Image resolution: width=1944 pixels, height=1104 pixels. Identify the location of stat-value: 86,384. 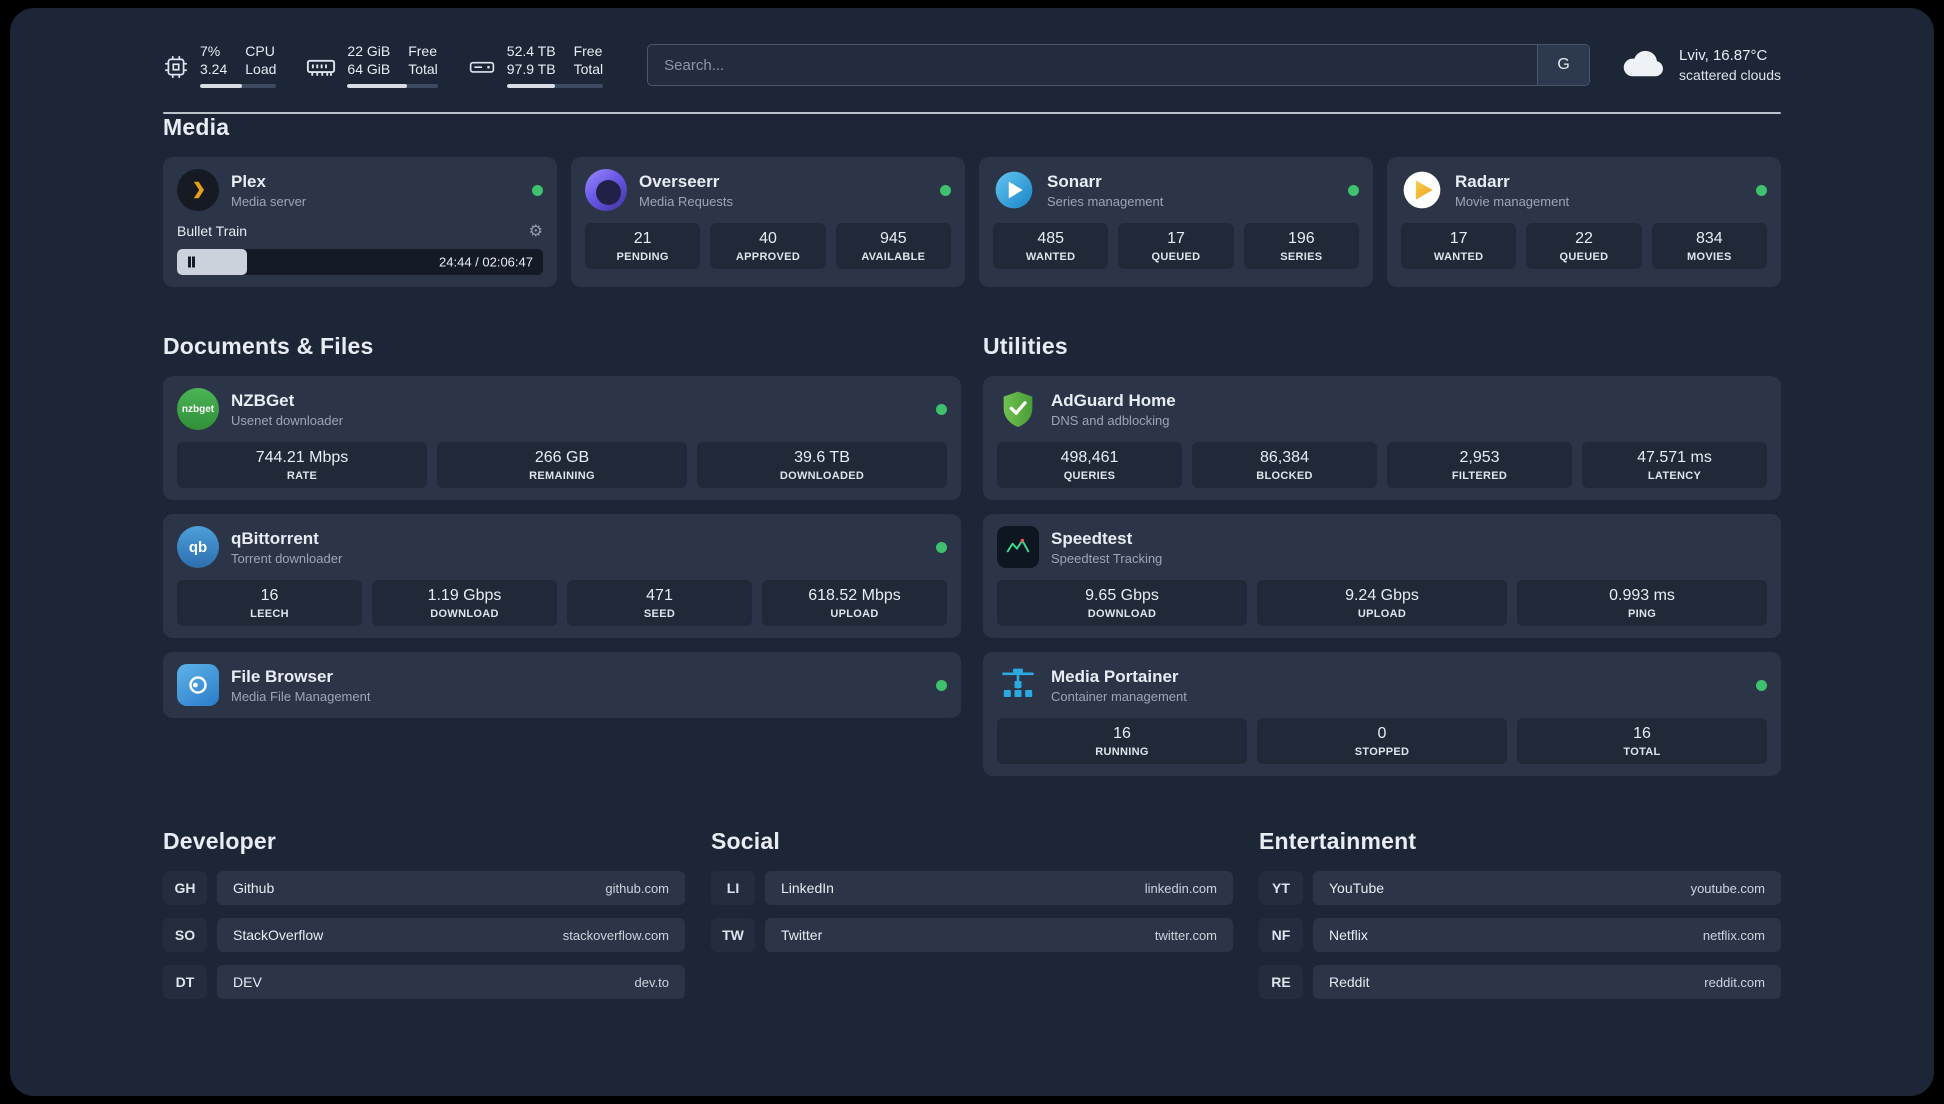
(1284, 457).